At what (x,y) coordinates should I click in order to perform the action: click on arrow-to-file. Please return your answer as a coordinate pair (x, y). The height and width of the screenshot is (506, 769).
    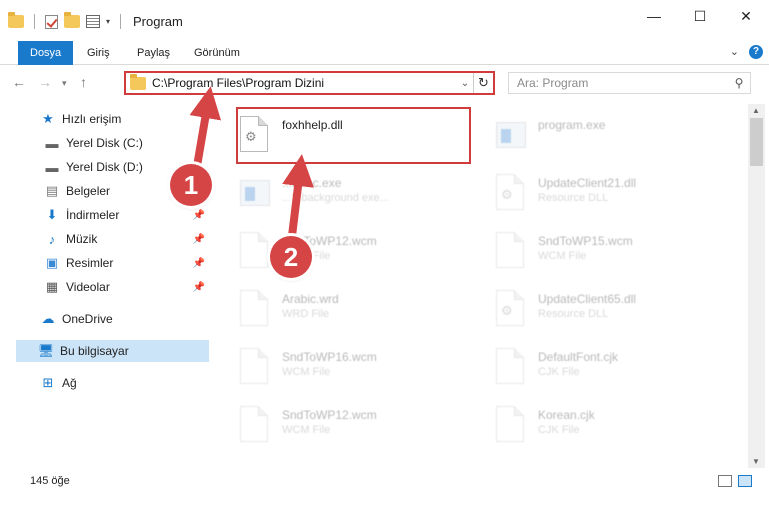
    Looking at the image, I should click on (298, 197).